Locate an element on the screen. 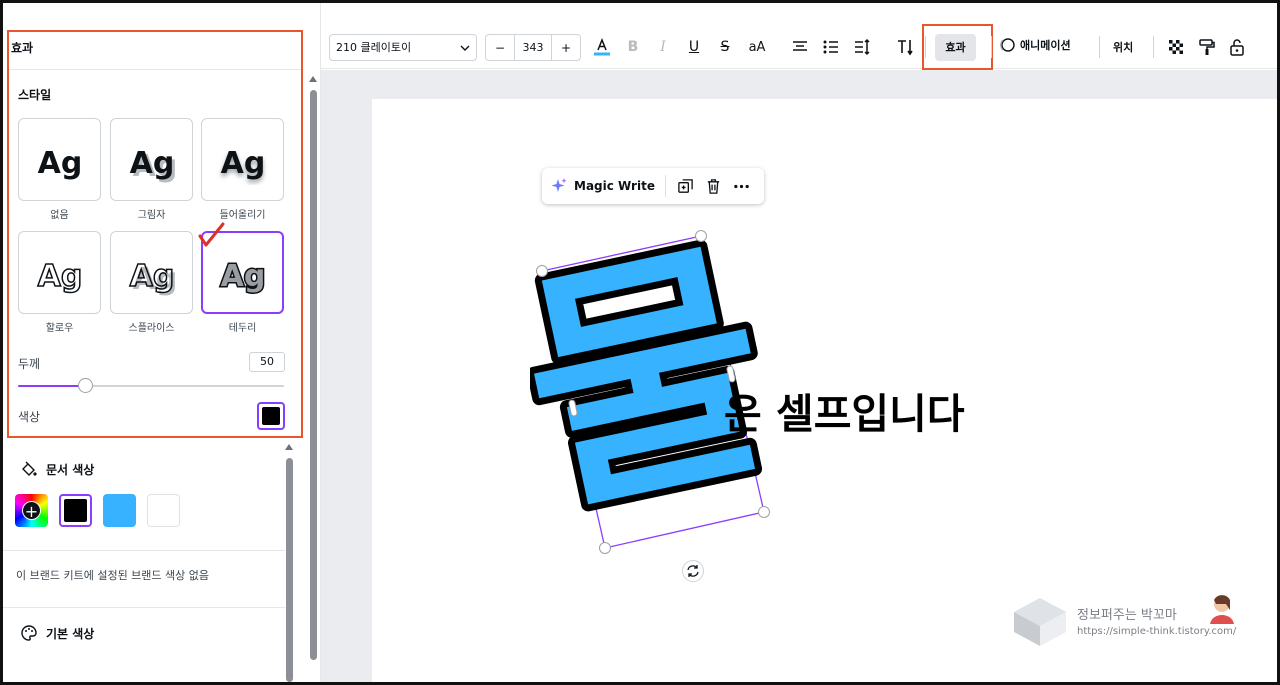  align-center-icon is located at coordinates (800, 47).